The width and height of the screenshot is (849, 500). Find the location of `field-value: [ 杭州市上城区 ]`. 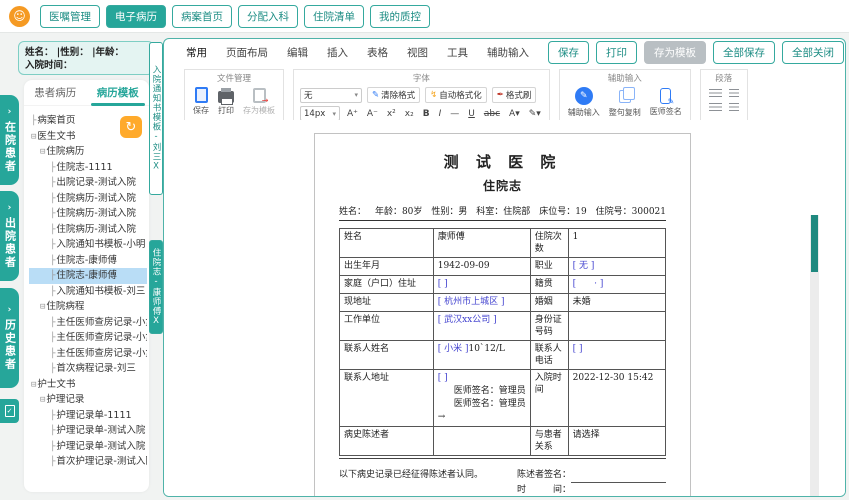

field-value: [ 杭州市上城区 ] is located at coordinates (481, 302).